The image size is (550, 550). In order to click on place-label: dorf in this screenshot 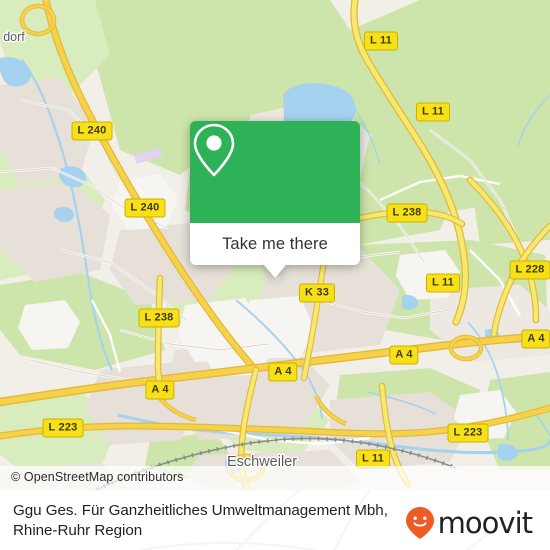, I will do `click(14, 37)`.